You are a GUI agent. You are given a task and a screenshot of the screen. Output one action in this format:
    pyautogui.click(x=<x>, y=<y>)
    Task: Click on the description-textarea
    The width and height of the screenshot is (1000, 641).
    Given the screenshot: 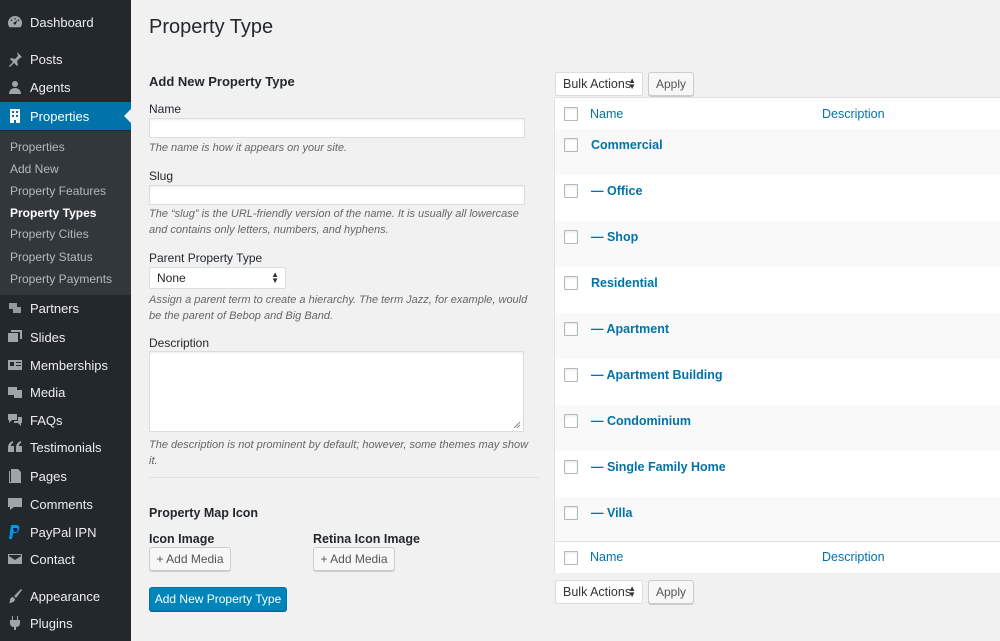 What is the action you would take?
    pyautogui.click(x=336, y=391)
    